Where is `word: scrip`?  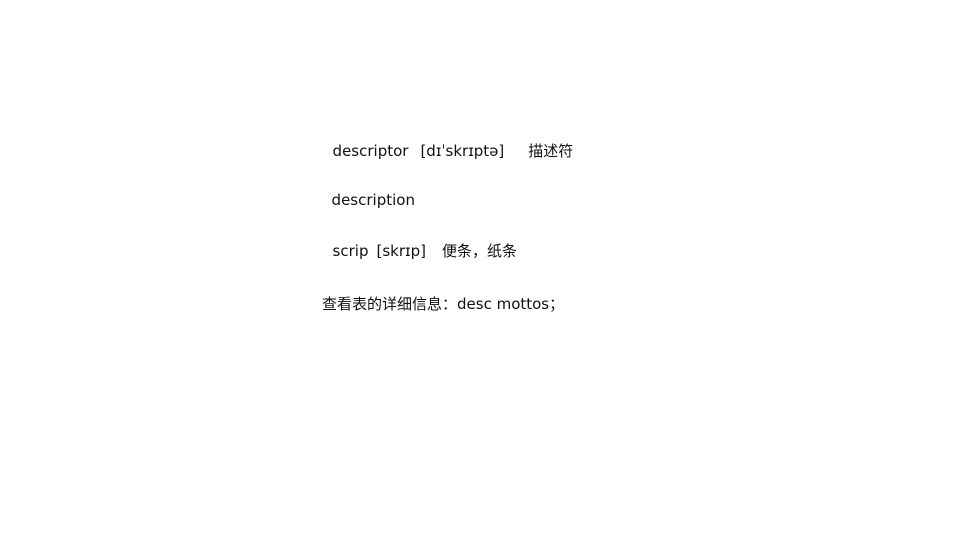
word: scrip is located at coordinates (350, 251).